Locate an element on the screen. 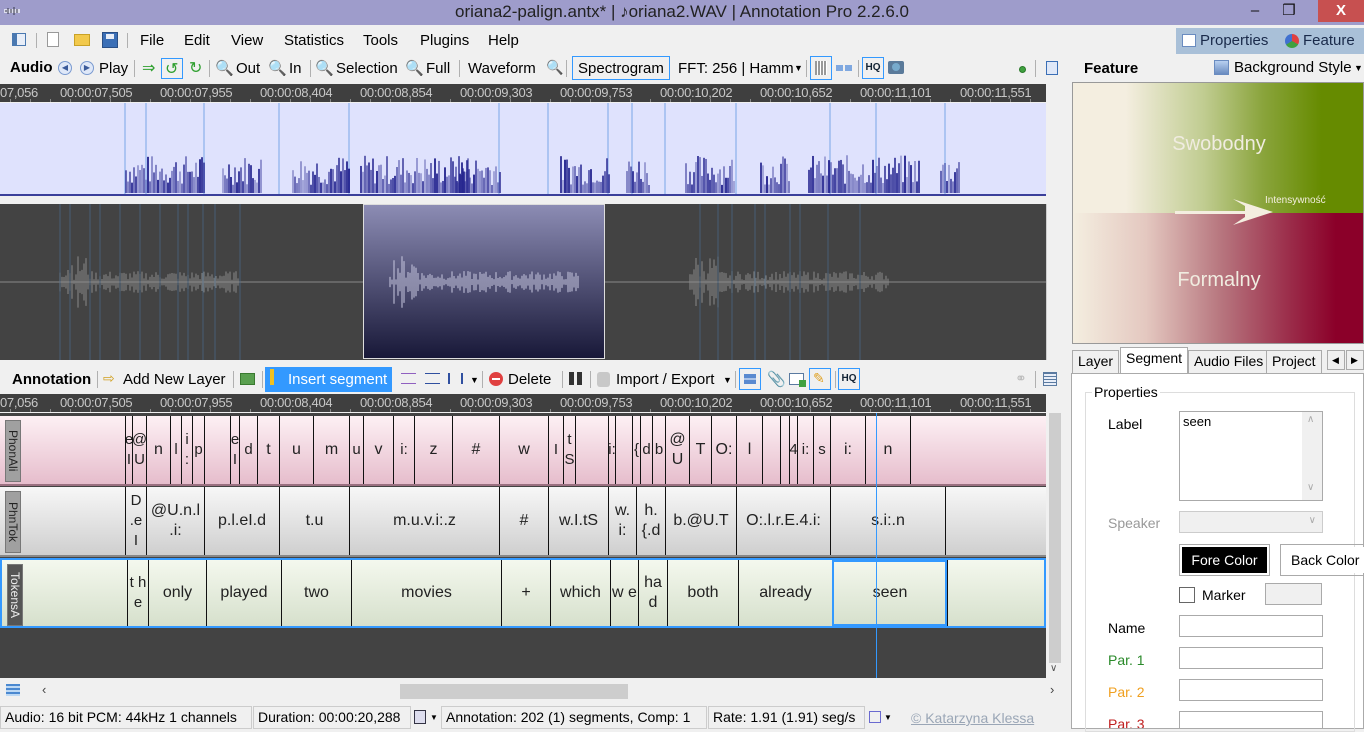  back-color-button: Back Color is located at coordinates (1322, 560).